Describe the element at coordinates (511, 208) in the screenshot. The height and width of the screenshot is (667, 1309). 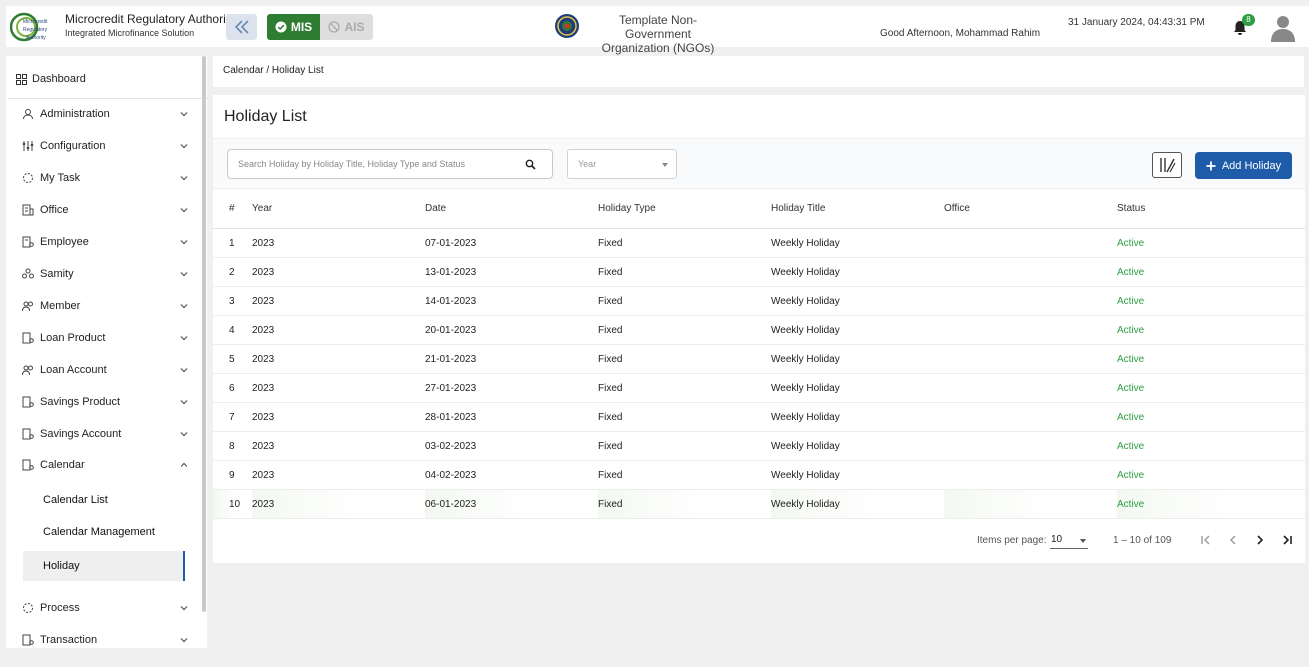
I see `col-header-date: Date` at that location.